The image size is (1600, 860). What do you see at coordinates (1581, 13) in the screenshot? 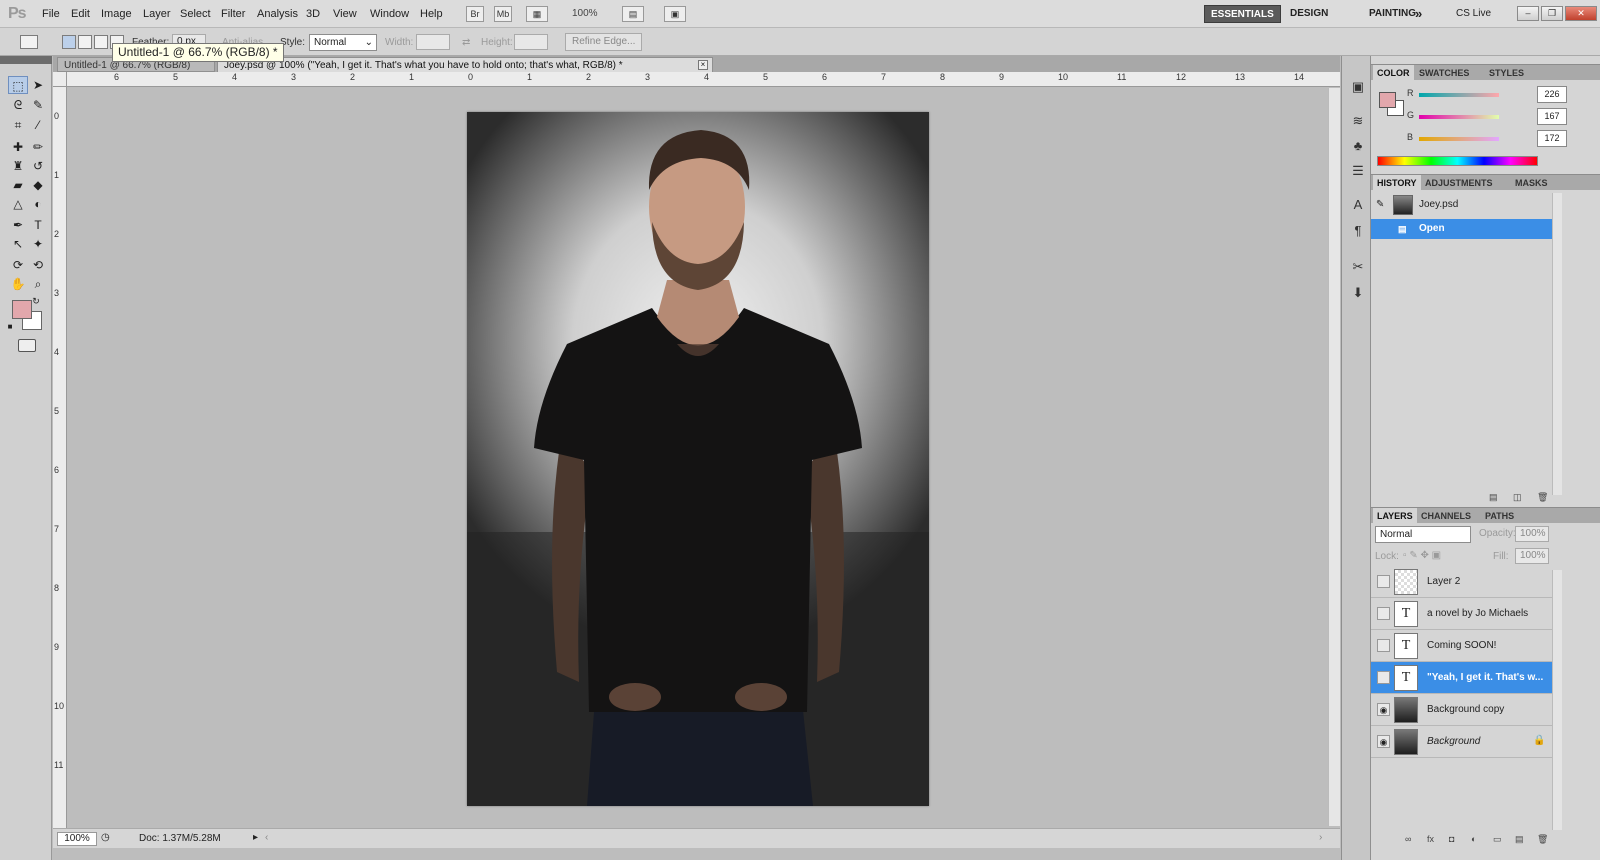
I see `close-window-button: ✕` at bounding box center [1581, 13].